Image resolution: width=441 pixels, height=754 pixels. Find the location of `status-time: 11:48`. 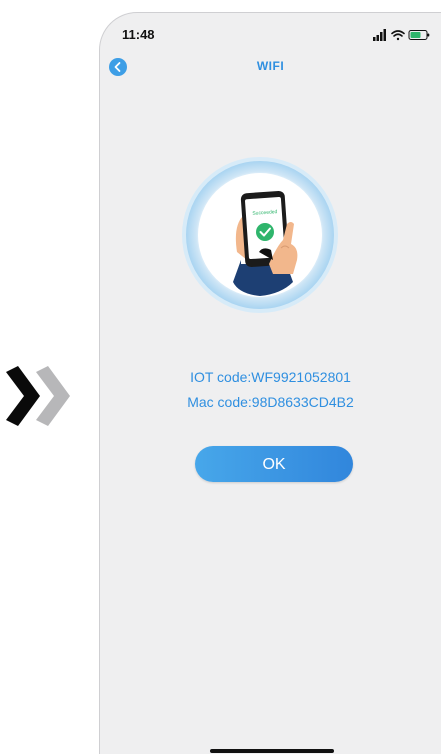

status-time: 11:48 is located at coordinates (138, 34).